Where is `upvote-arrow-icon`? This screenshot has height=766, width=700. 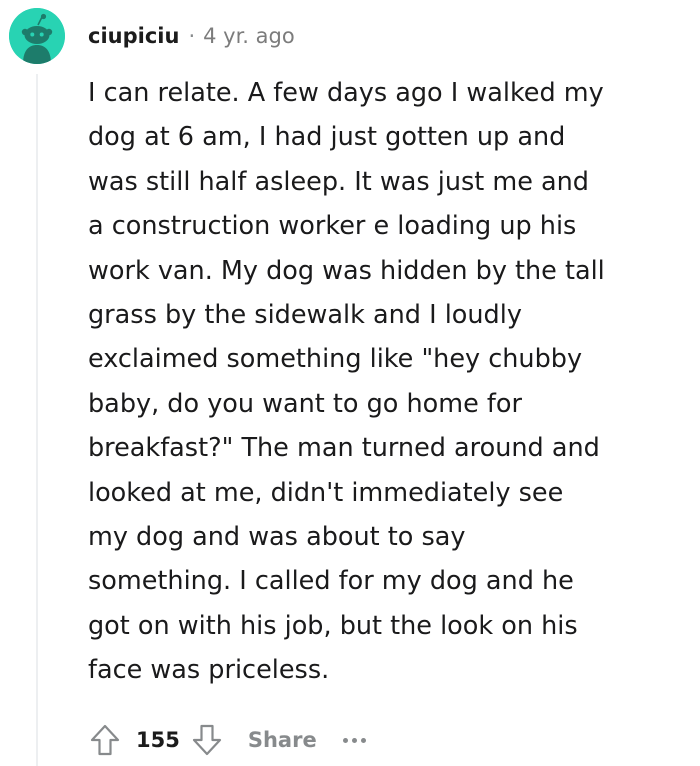 upvote-arrow-icon is located at coordinates (105, 740).